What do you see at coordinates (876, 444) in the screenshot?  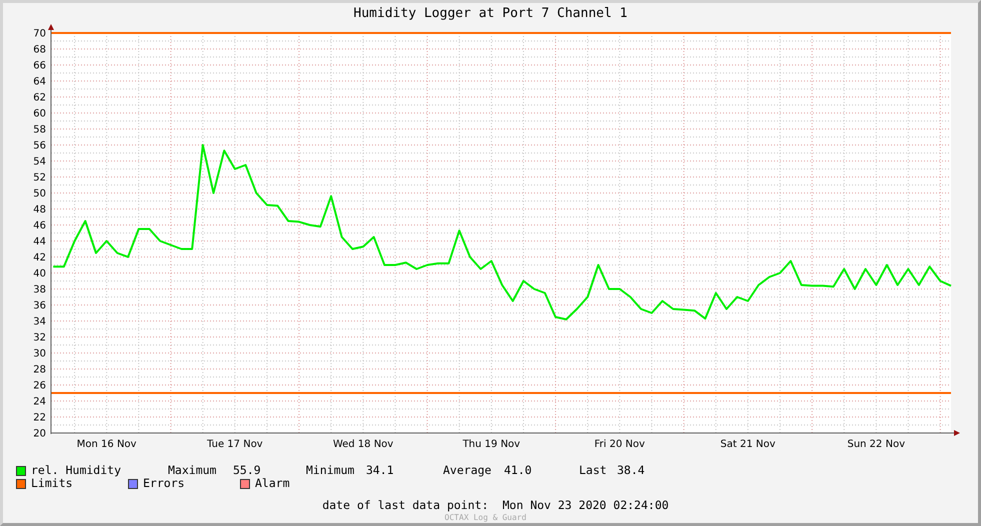 I see `tick-label: Sun 22 Nov` at bounding box center [876, 444].